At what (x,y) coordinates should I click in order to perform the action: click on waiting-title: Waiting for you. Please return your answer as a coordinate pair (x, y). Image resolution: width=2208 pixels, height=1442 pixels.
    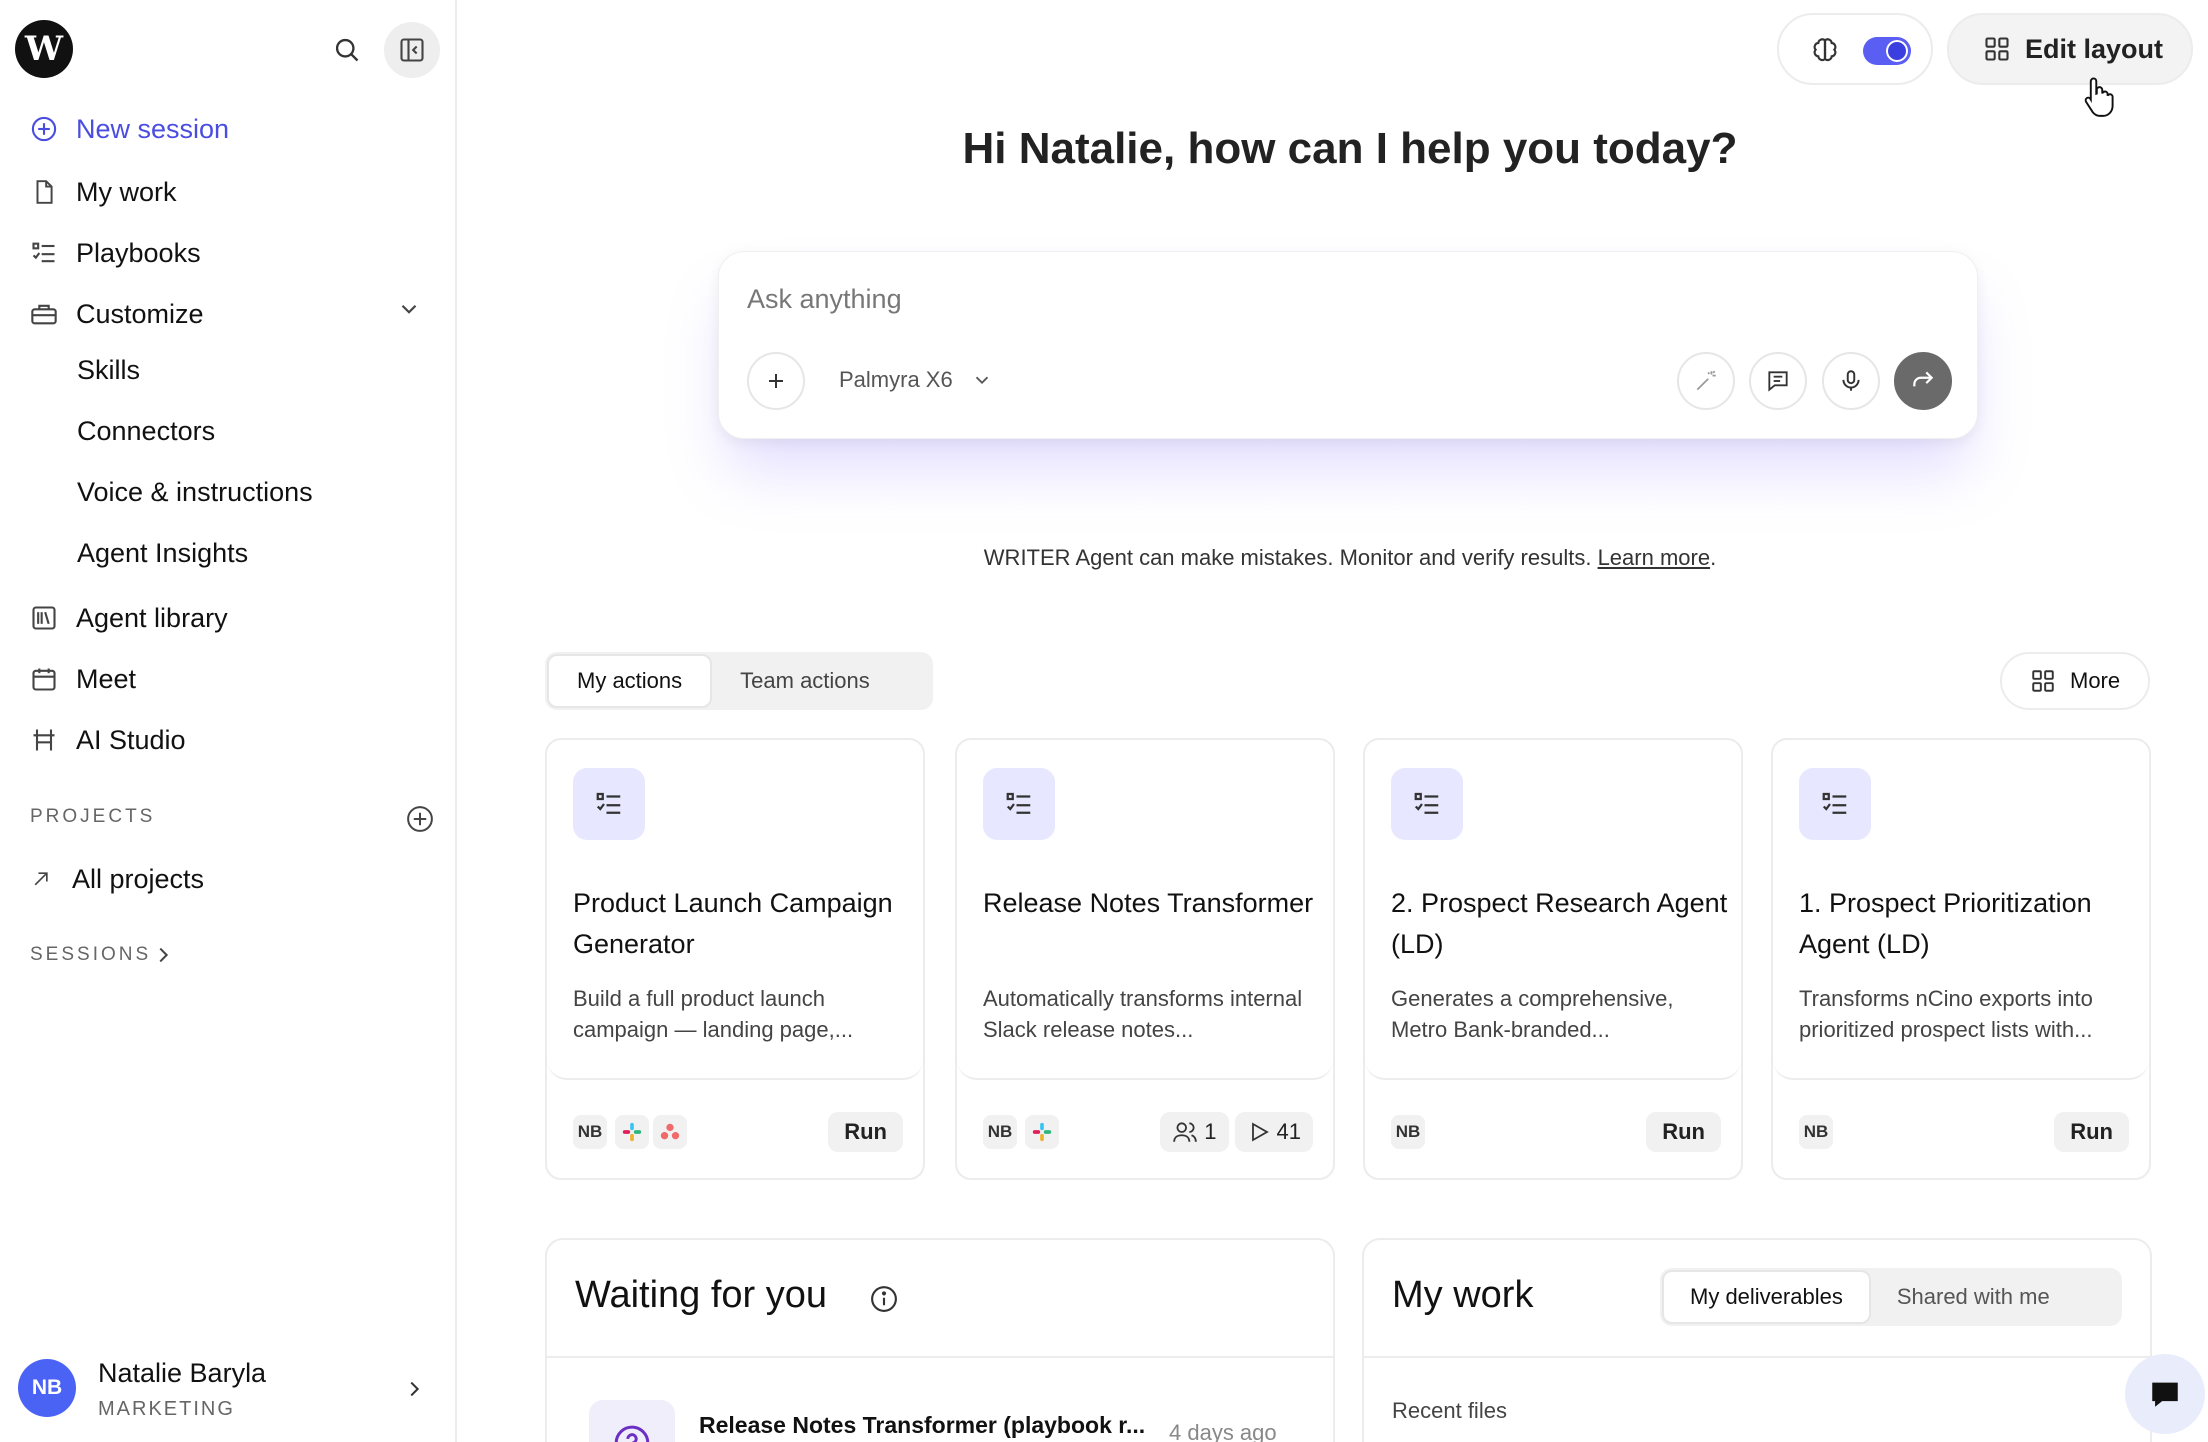
    Looking at the image, I should click on (701, 1295).